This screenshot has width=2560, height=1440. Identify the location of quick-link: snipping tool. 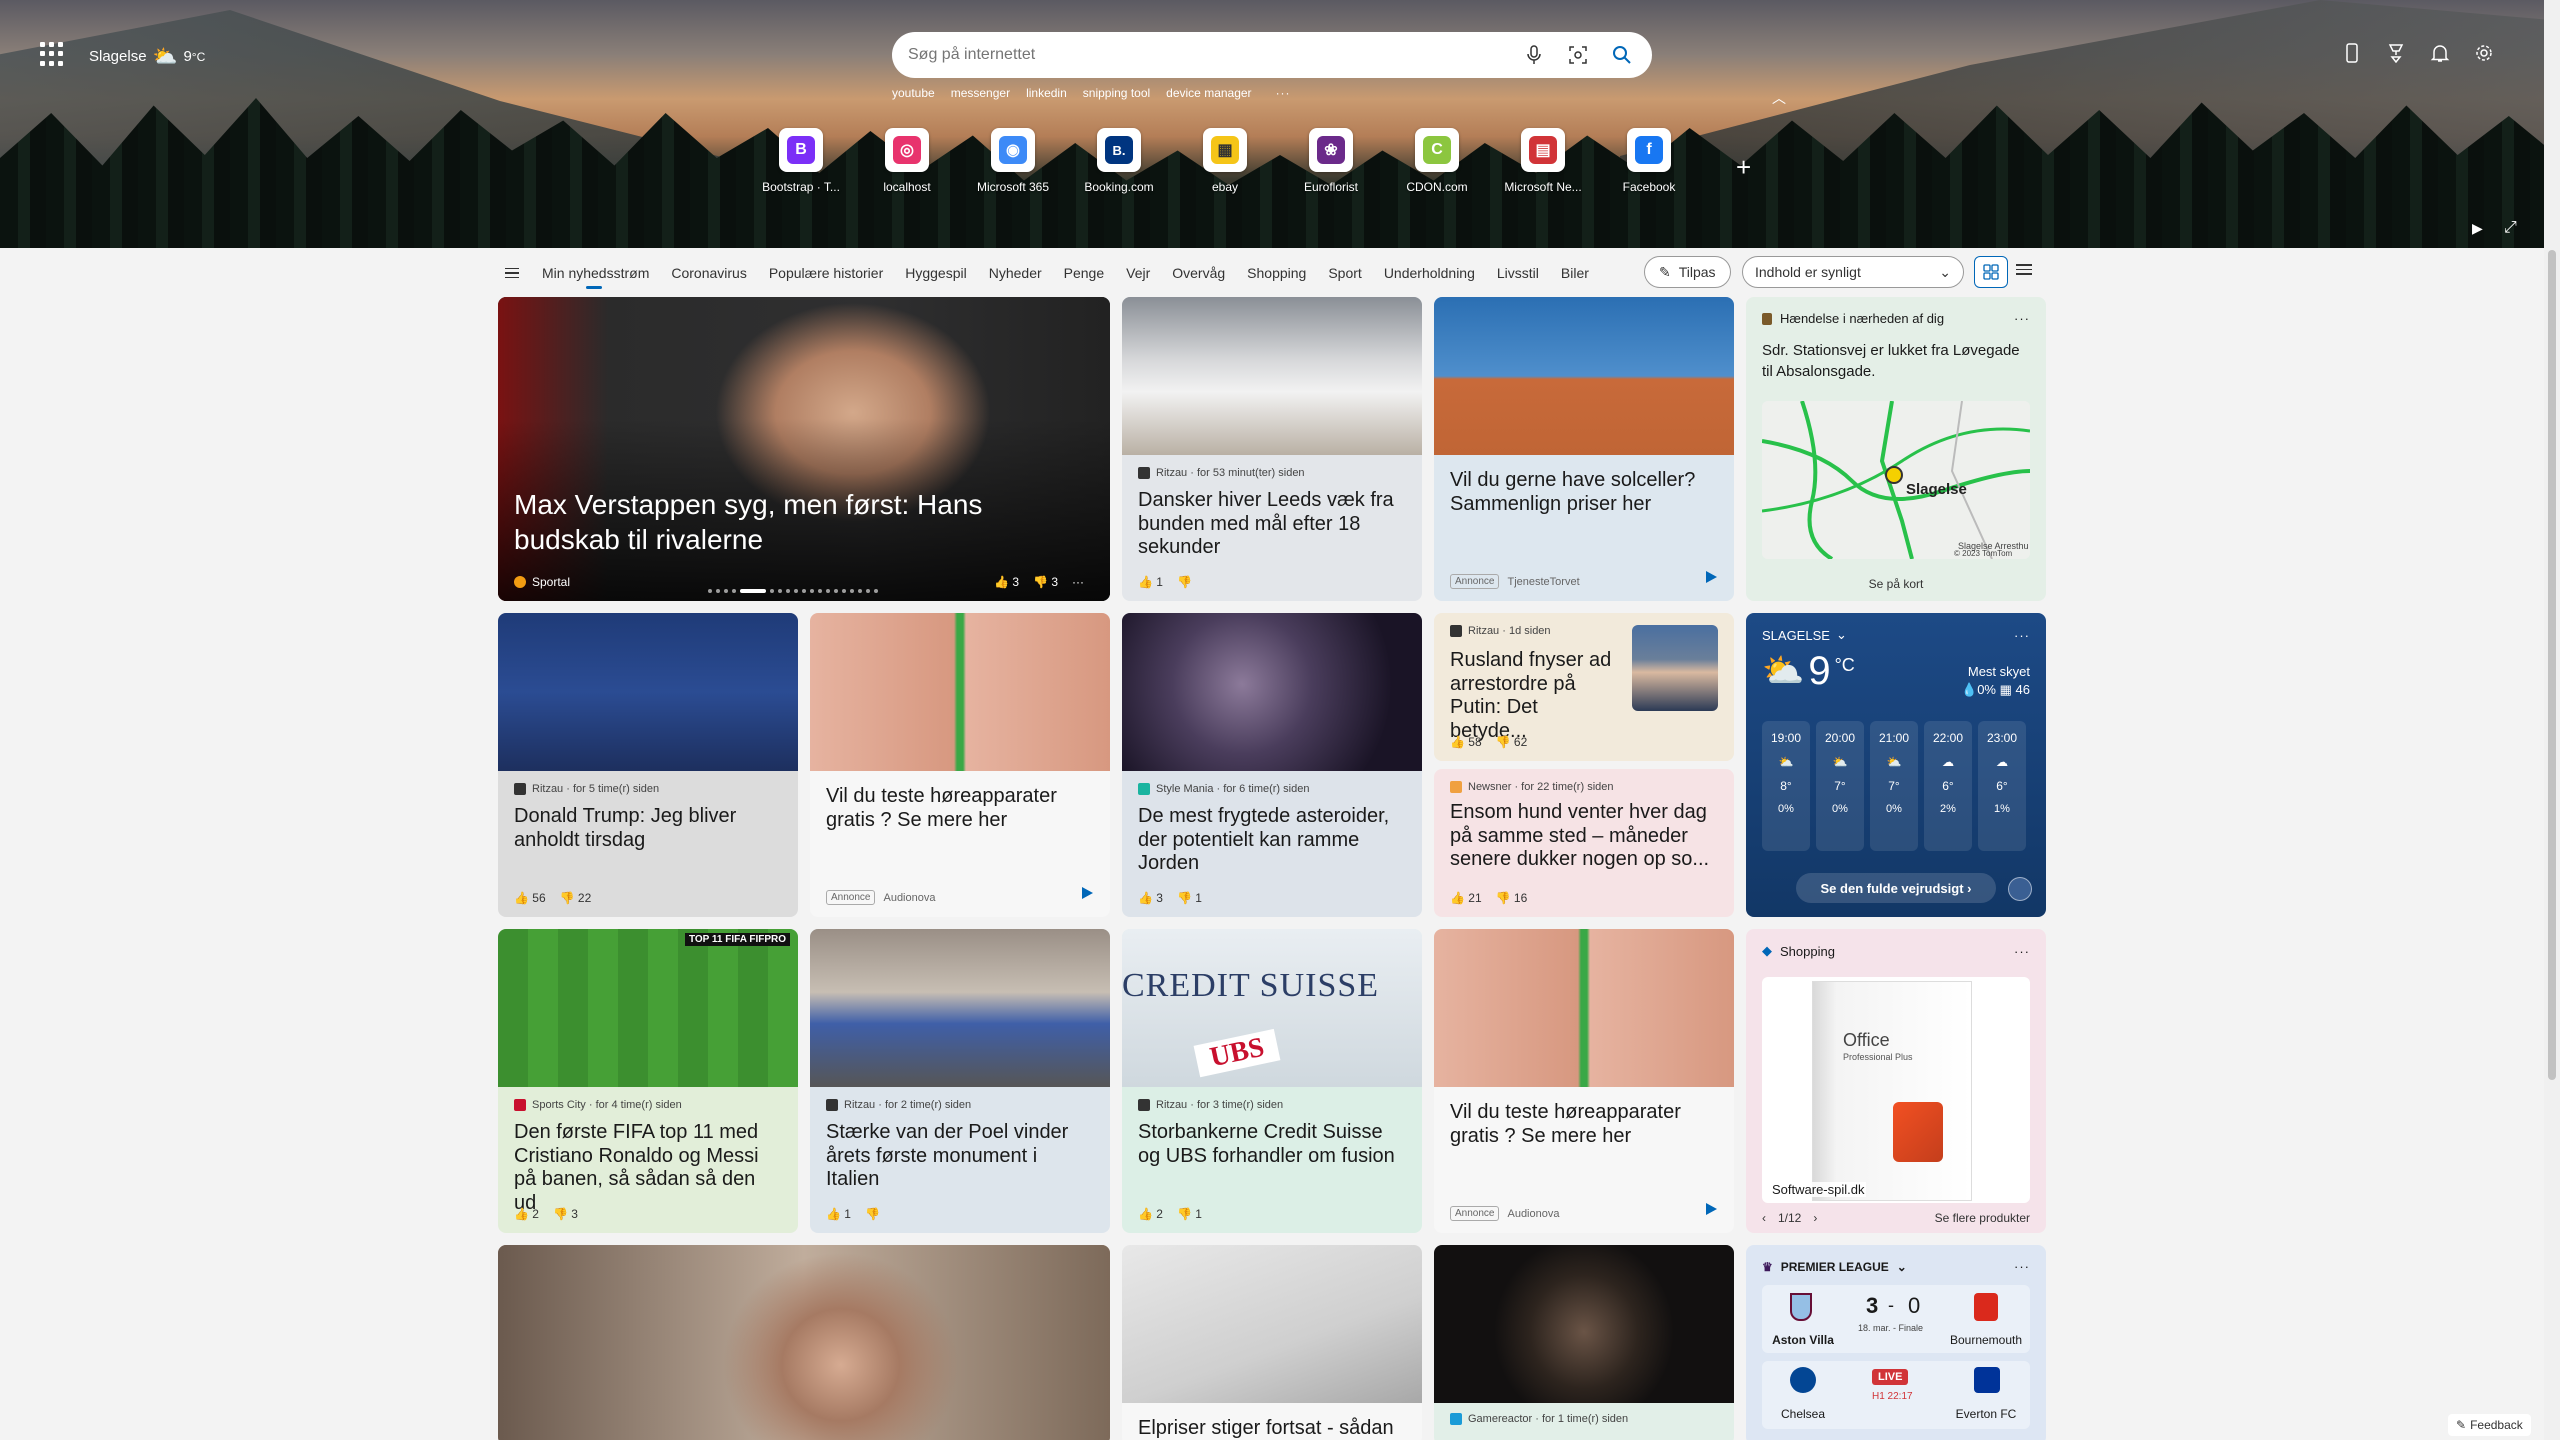
(1116, 93).